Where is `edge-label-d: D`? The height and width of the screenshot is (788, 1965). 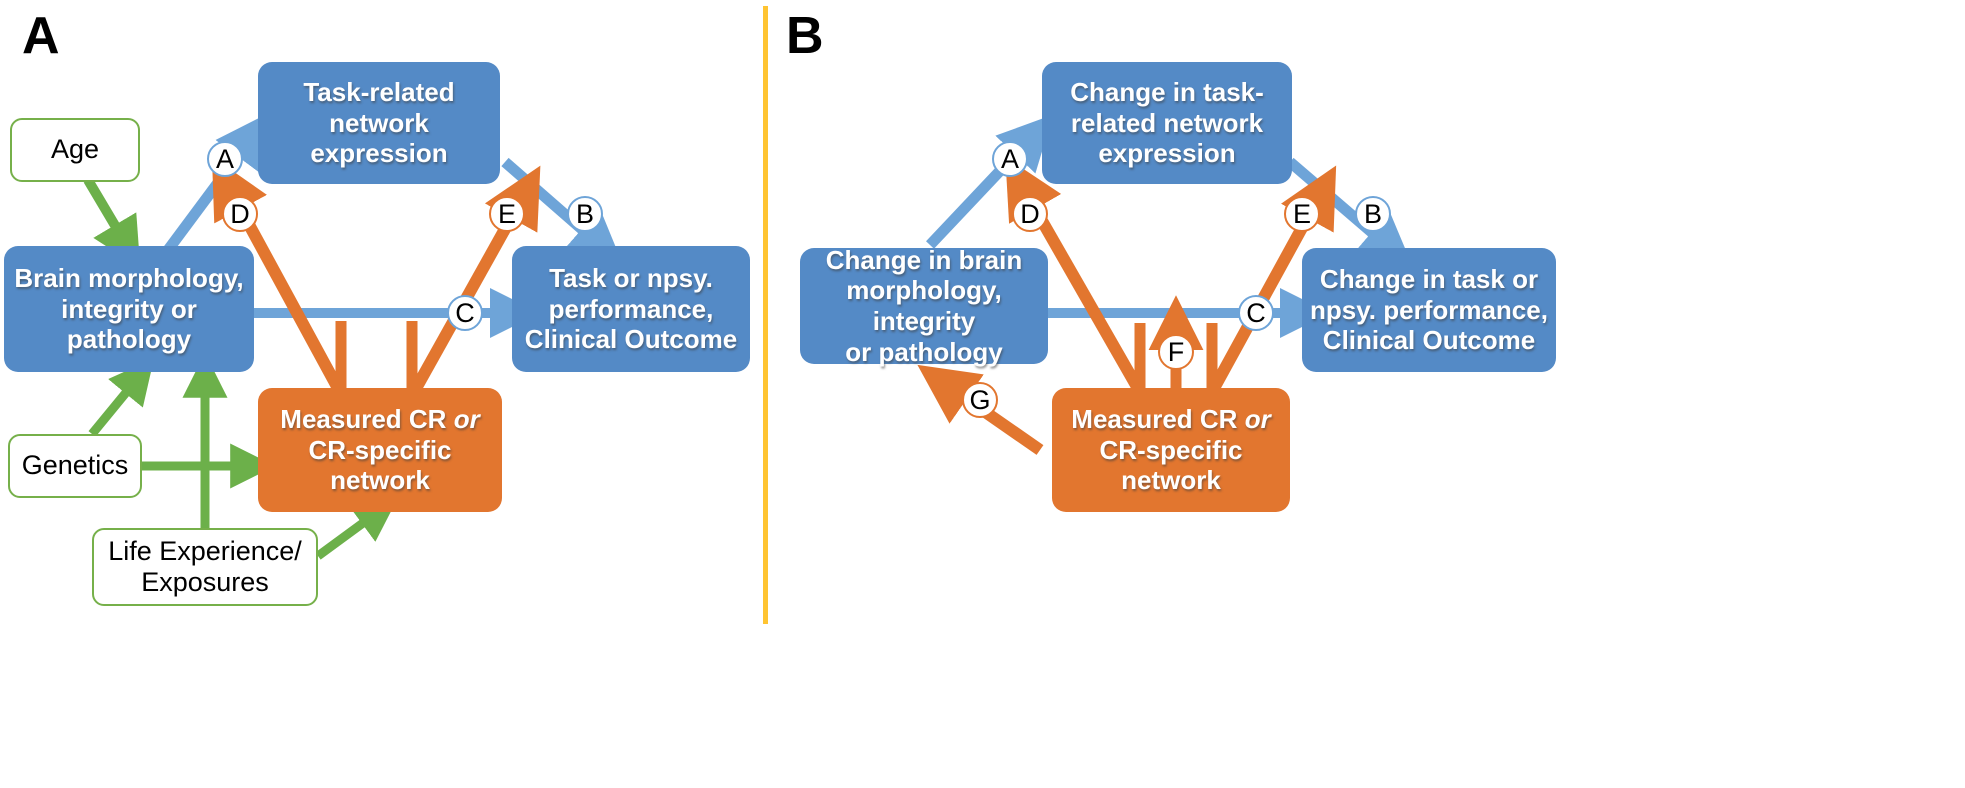 edge-label-d: D is located at coordinates (240, 214).